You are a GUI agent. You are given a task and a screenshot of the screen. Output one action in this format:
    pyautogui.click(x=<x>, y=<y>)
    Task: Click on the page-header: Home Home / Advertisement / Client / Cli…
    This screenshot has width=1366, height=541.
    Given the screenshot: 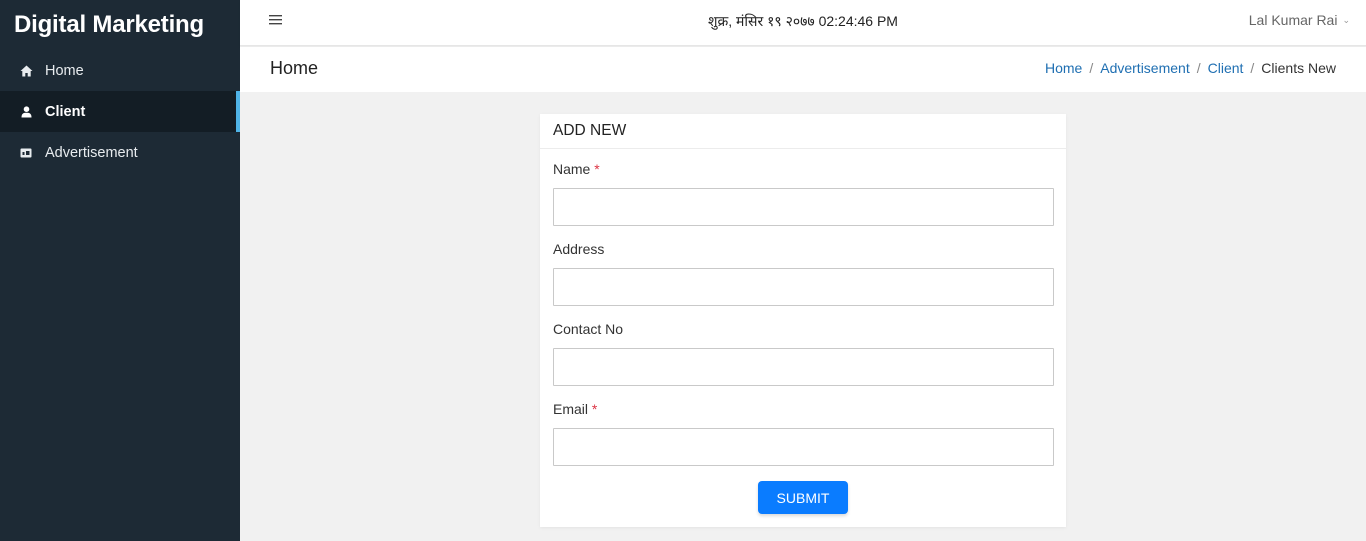 What is the action you would take?
    pyautogui.click(x=803, y=69)
    